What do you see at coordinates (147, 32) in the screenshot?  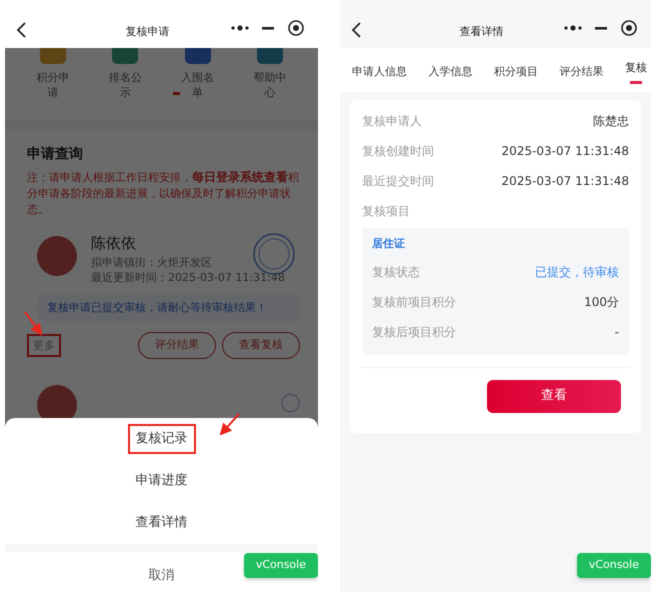 I see `window-title: 复核申请` at bounding box center [147, 32].